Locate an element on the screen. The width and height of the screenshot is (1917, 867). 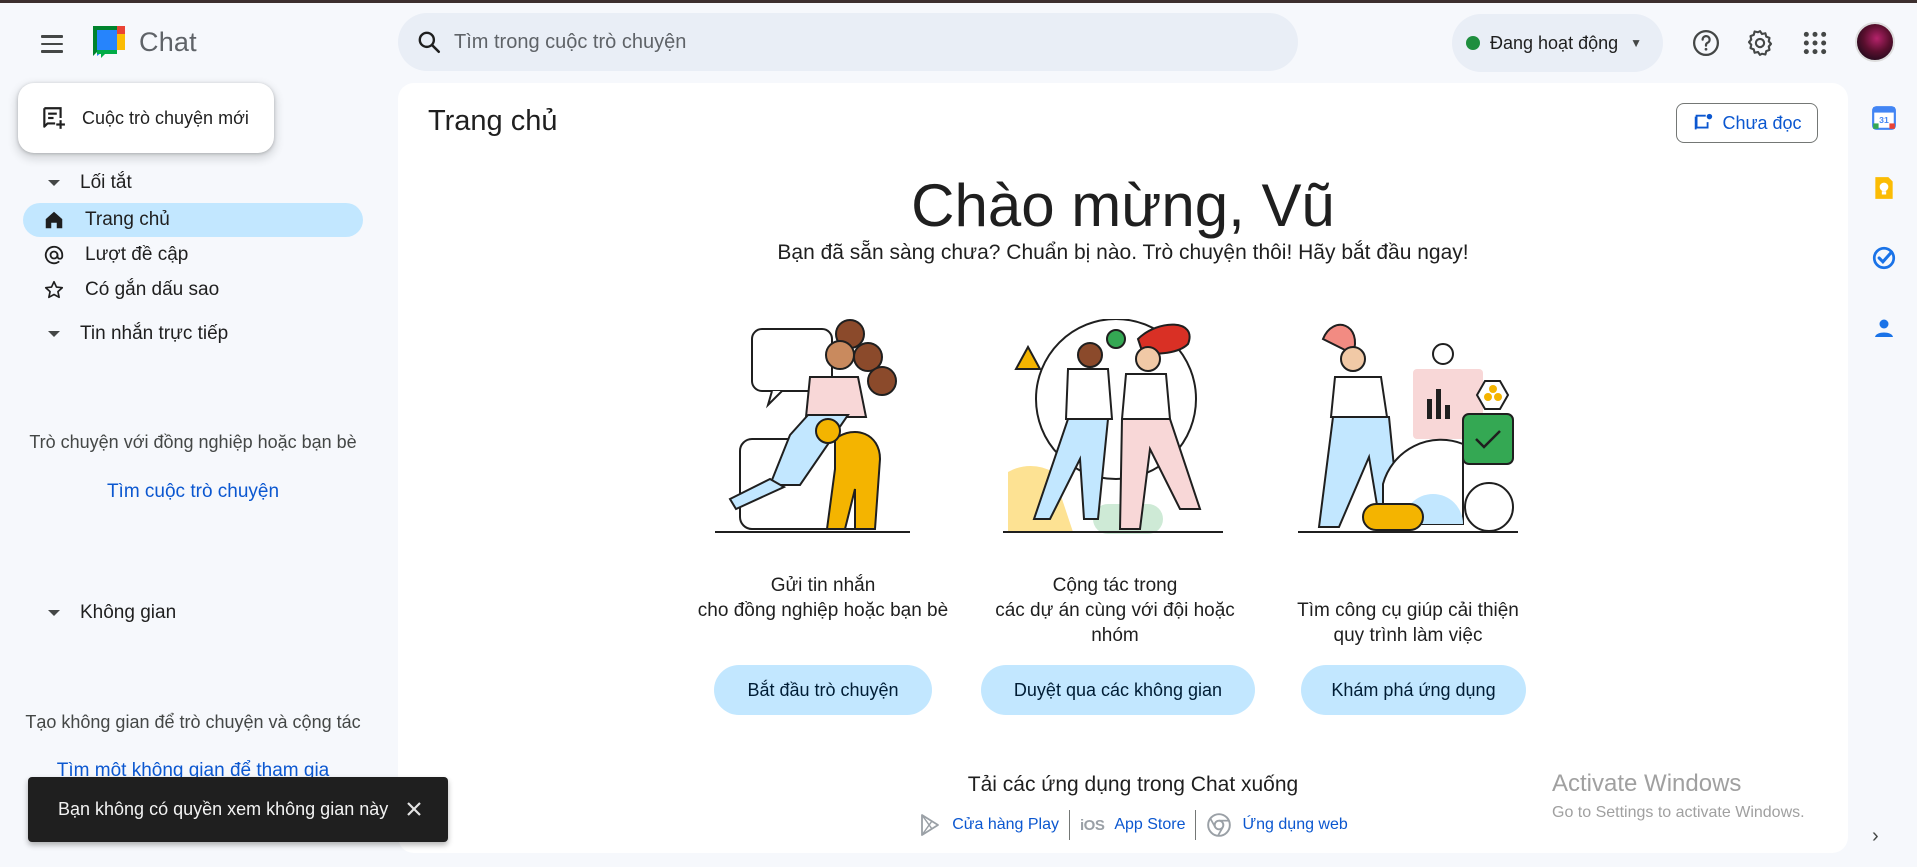
svg-text: 31 is located at coordinates (1884, 120).